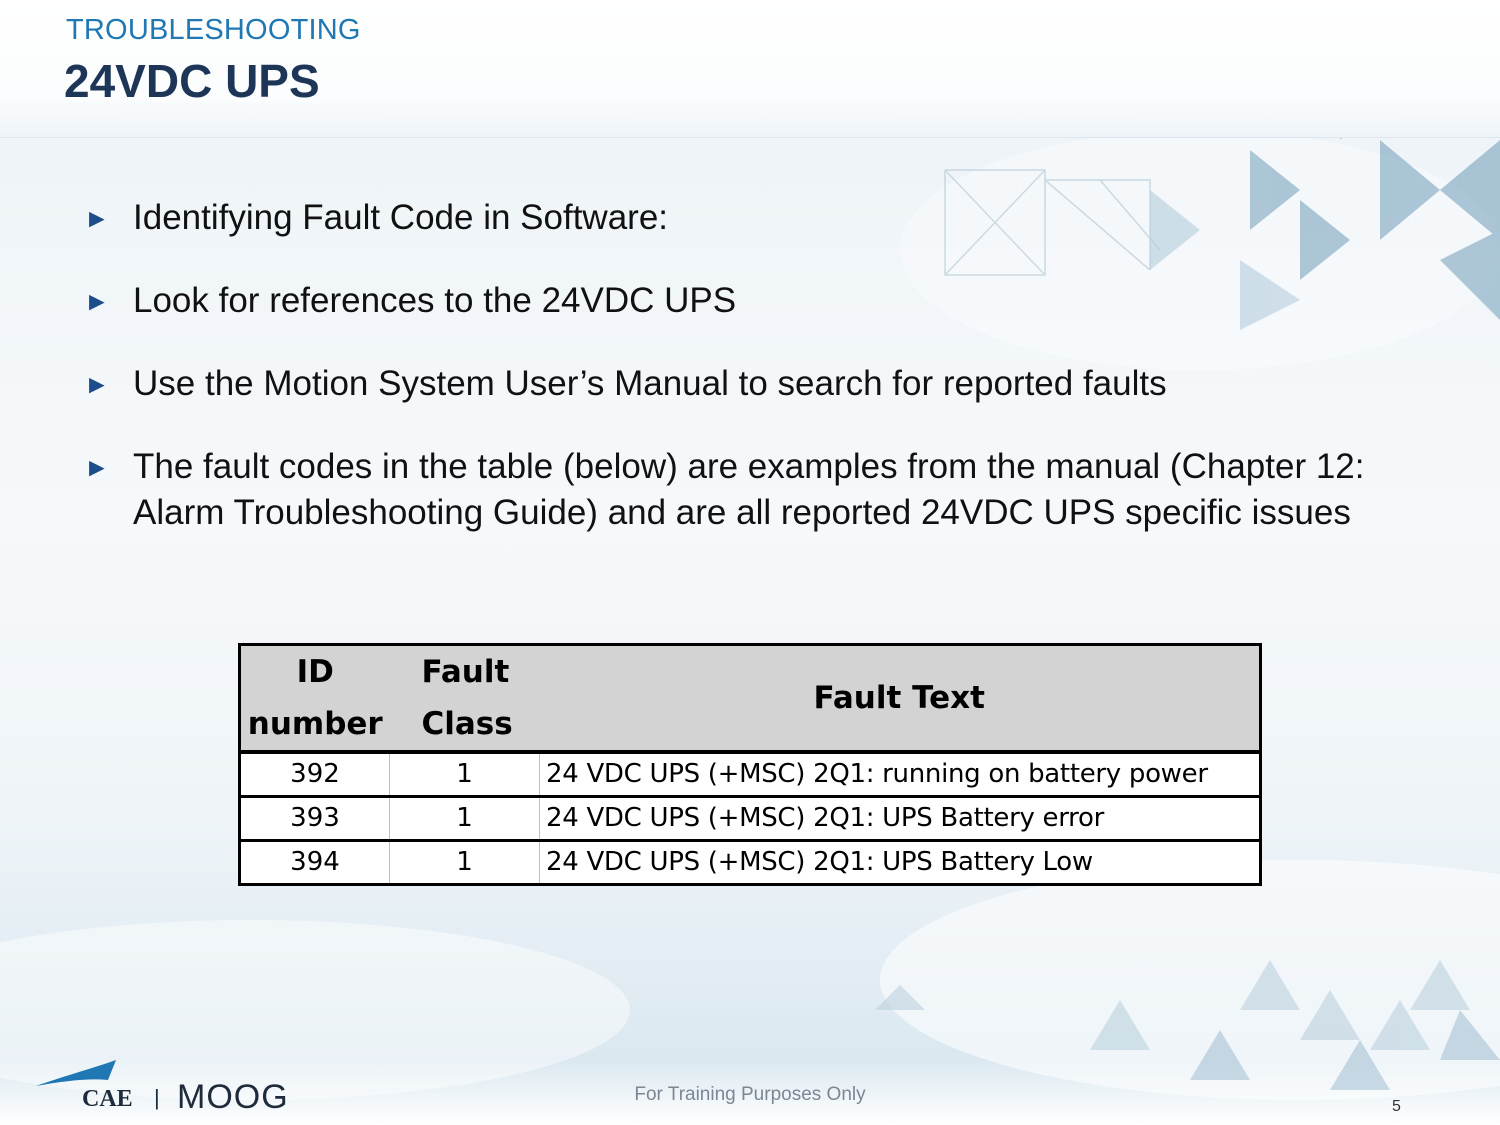 This screenshot has height=1125, width=1500. I want to click on bullet-item: ► Look for references to the 24VDC UPS, so click(734, 301).